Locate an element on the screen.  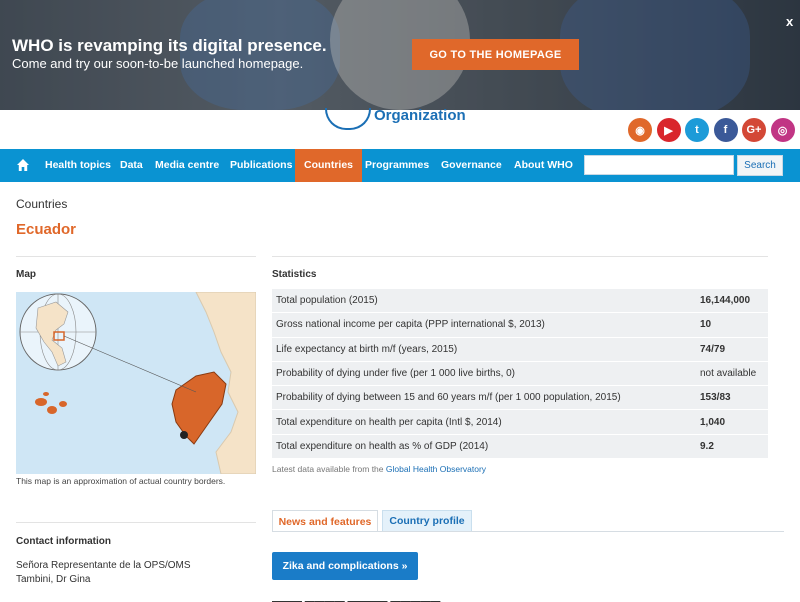
breadcrumb: Countries is located at coordinates (41, 204).